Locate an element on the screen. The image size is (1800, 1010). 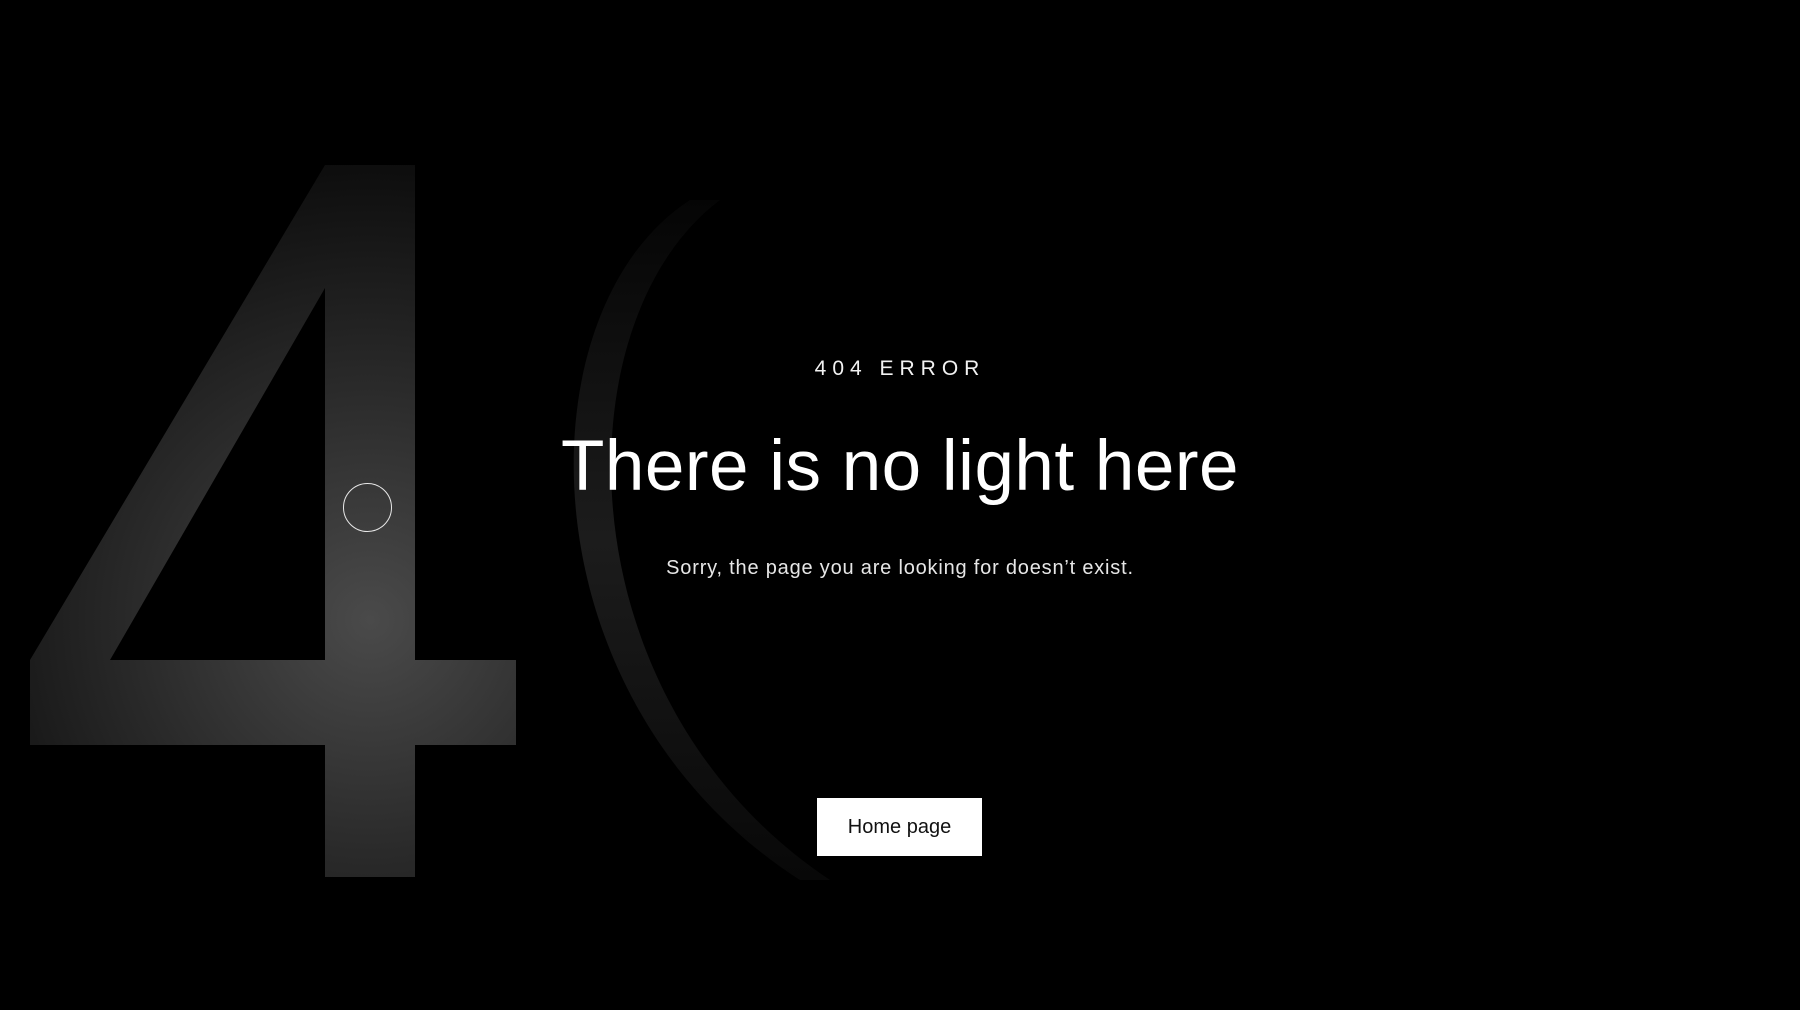
page-title: There is no light here is located at coordinates (900, 466).